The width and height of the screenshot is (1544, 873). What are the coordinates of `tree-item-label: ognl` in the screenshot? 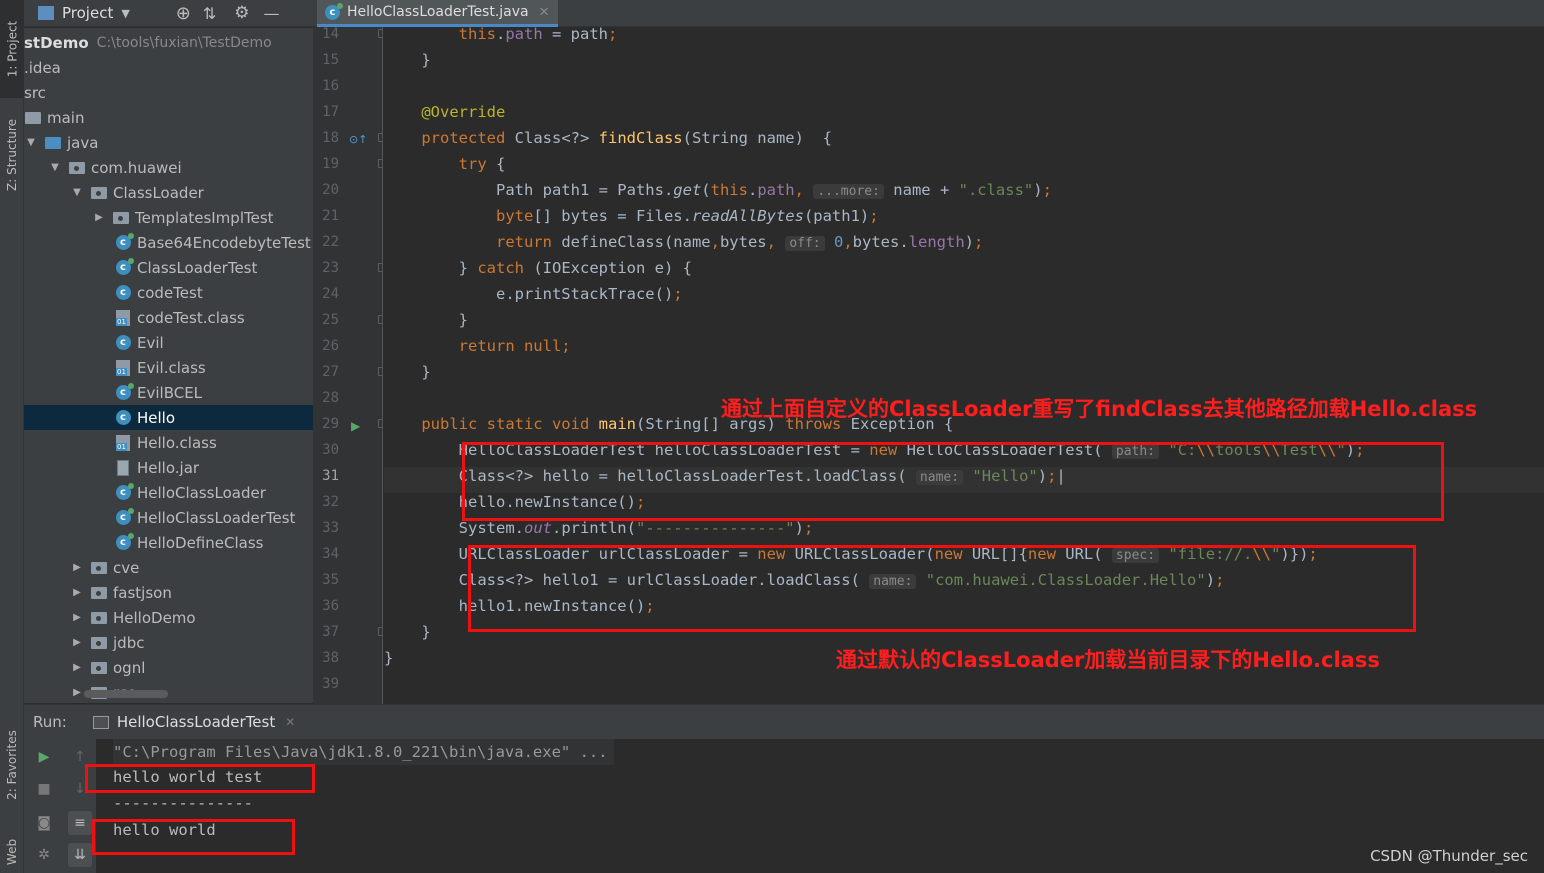 It's located at (129, 667).